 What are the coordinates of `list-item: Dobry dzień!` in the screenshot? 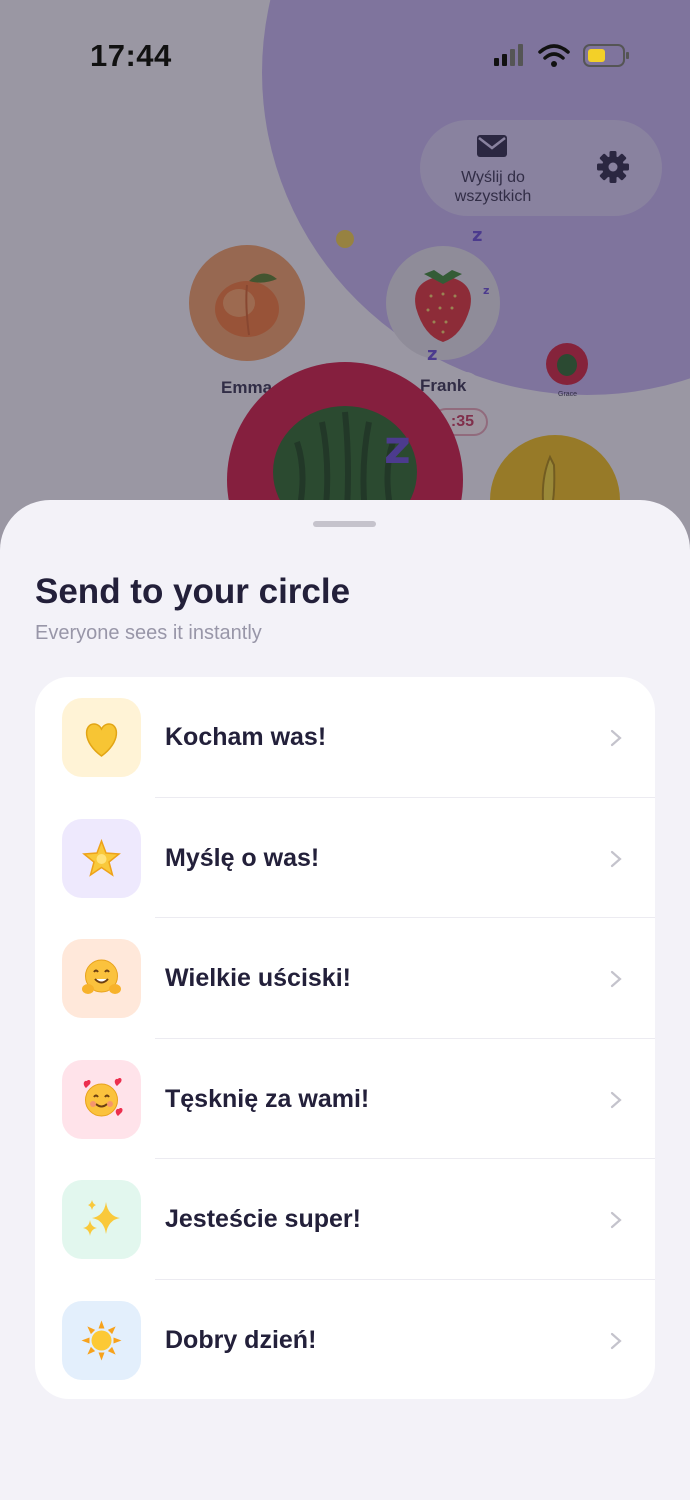 It's located at (345, 1340).